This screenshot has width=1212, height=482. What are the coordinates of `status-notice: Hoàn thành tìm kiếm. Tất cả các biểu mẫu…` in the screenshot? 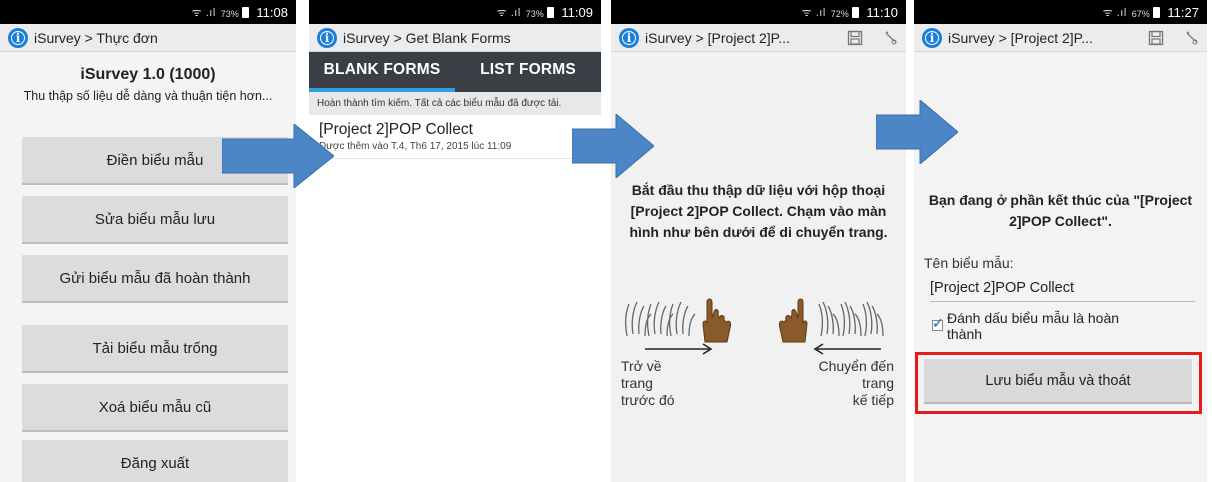 It's located at (455, 103).